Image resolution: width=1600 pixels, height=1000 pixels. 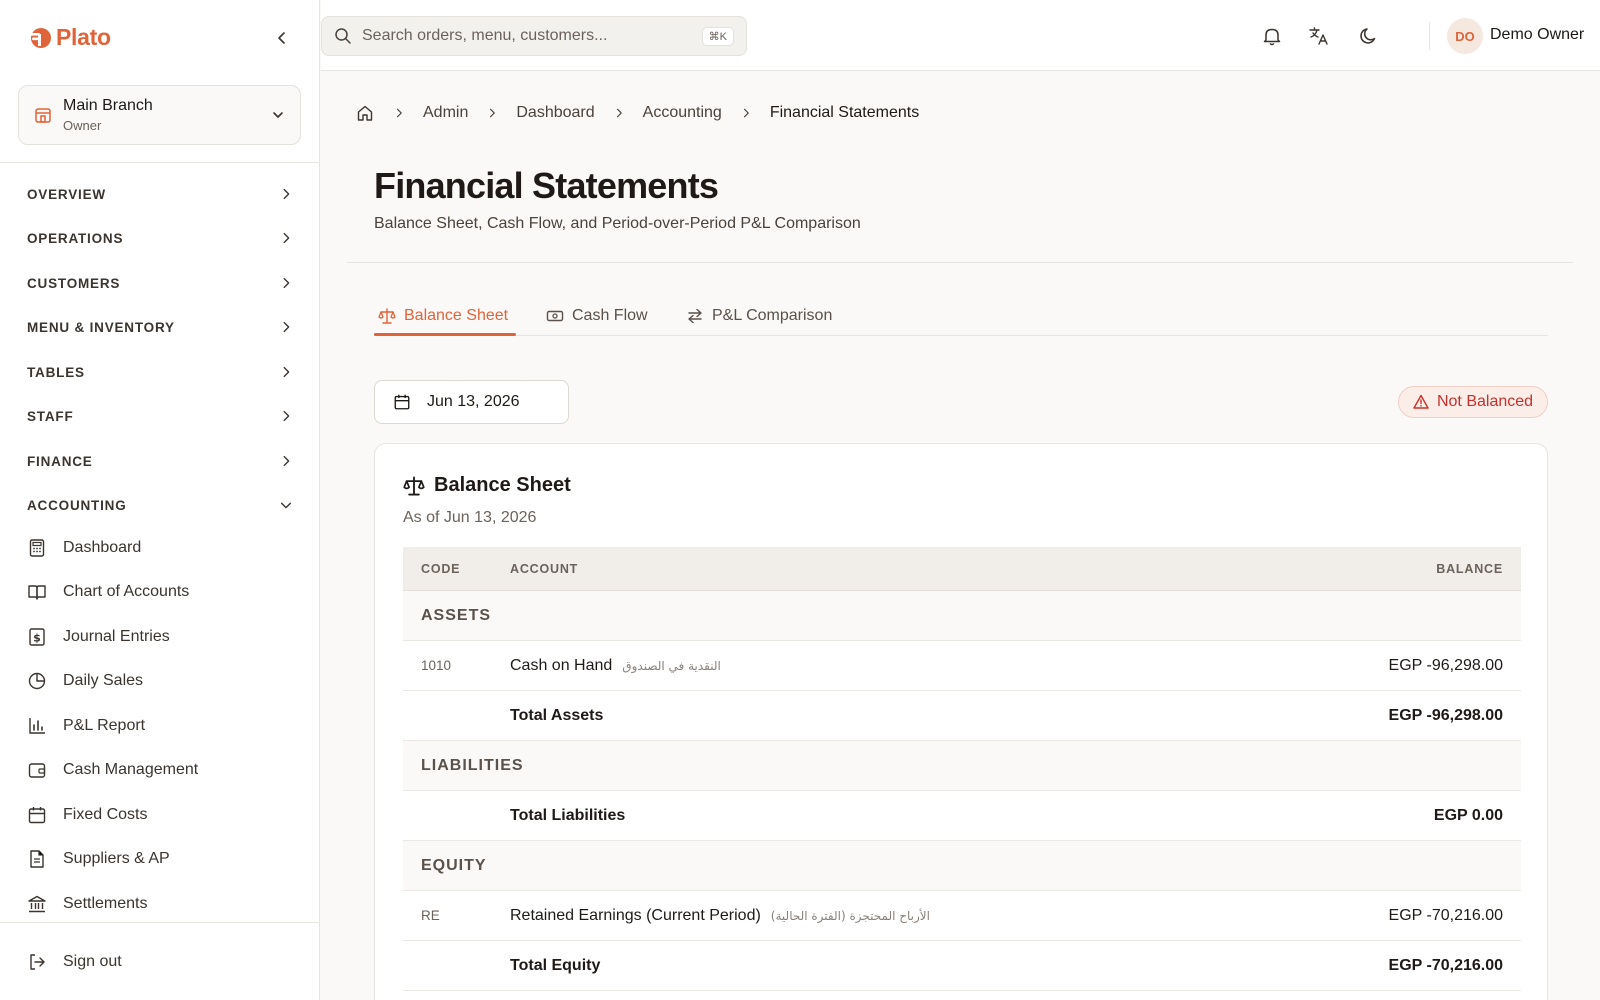 I want to click on nav-section-overview: OVERVIEW, so click(x=160, y=194).